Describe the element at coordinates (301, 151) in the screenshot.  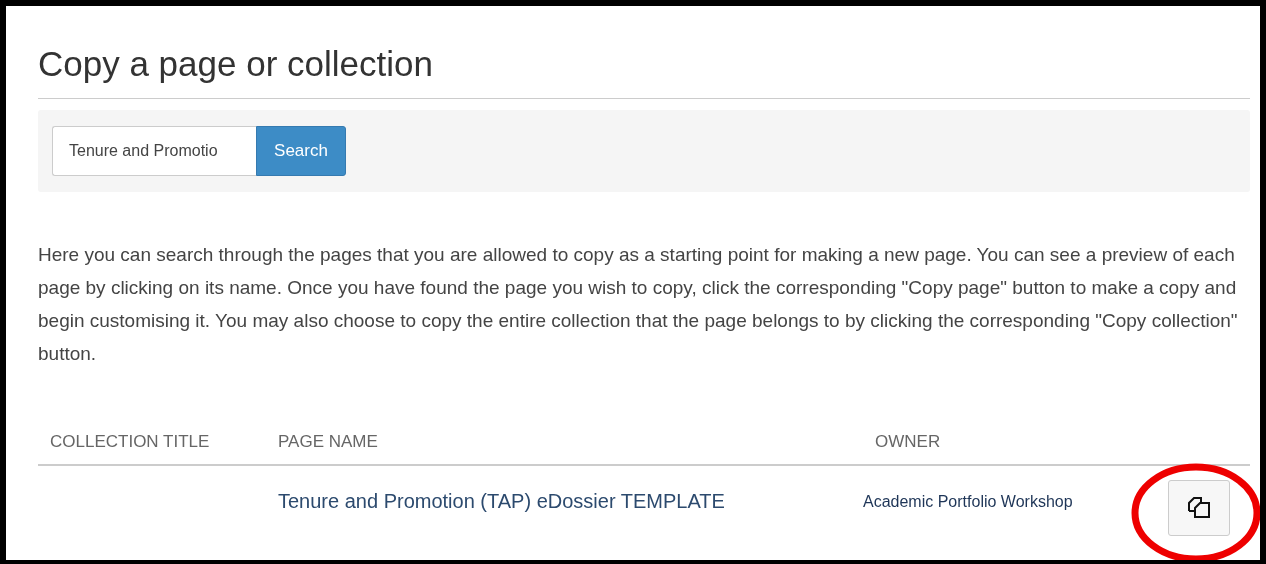
I see `search-button: Search` at that location.